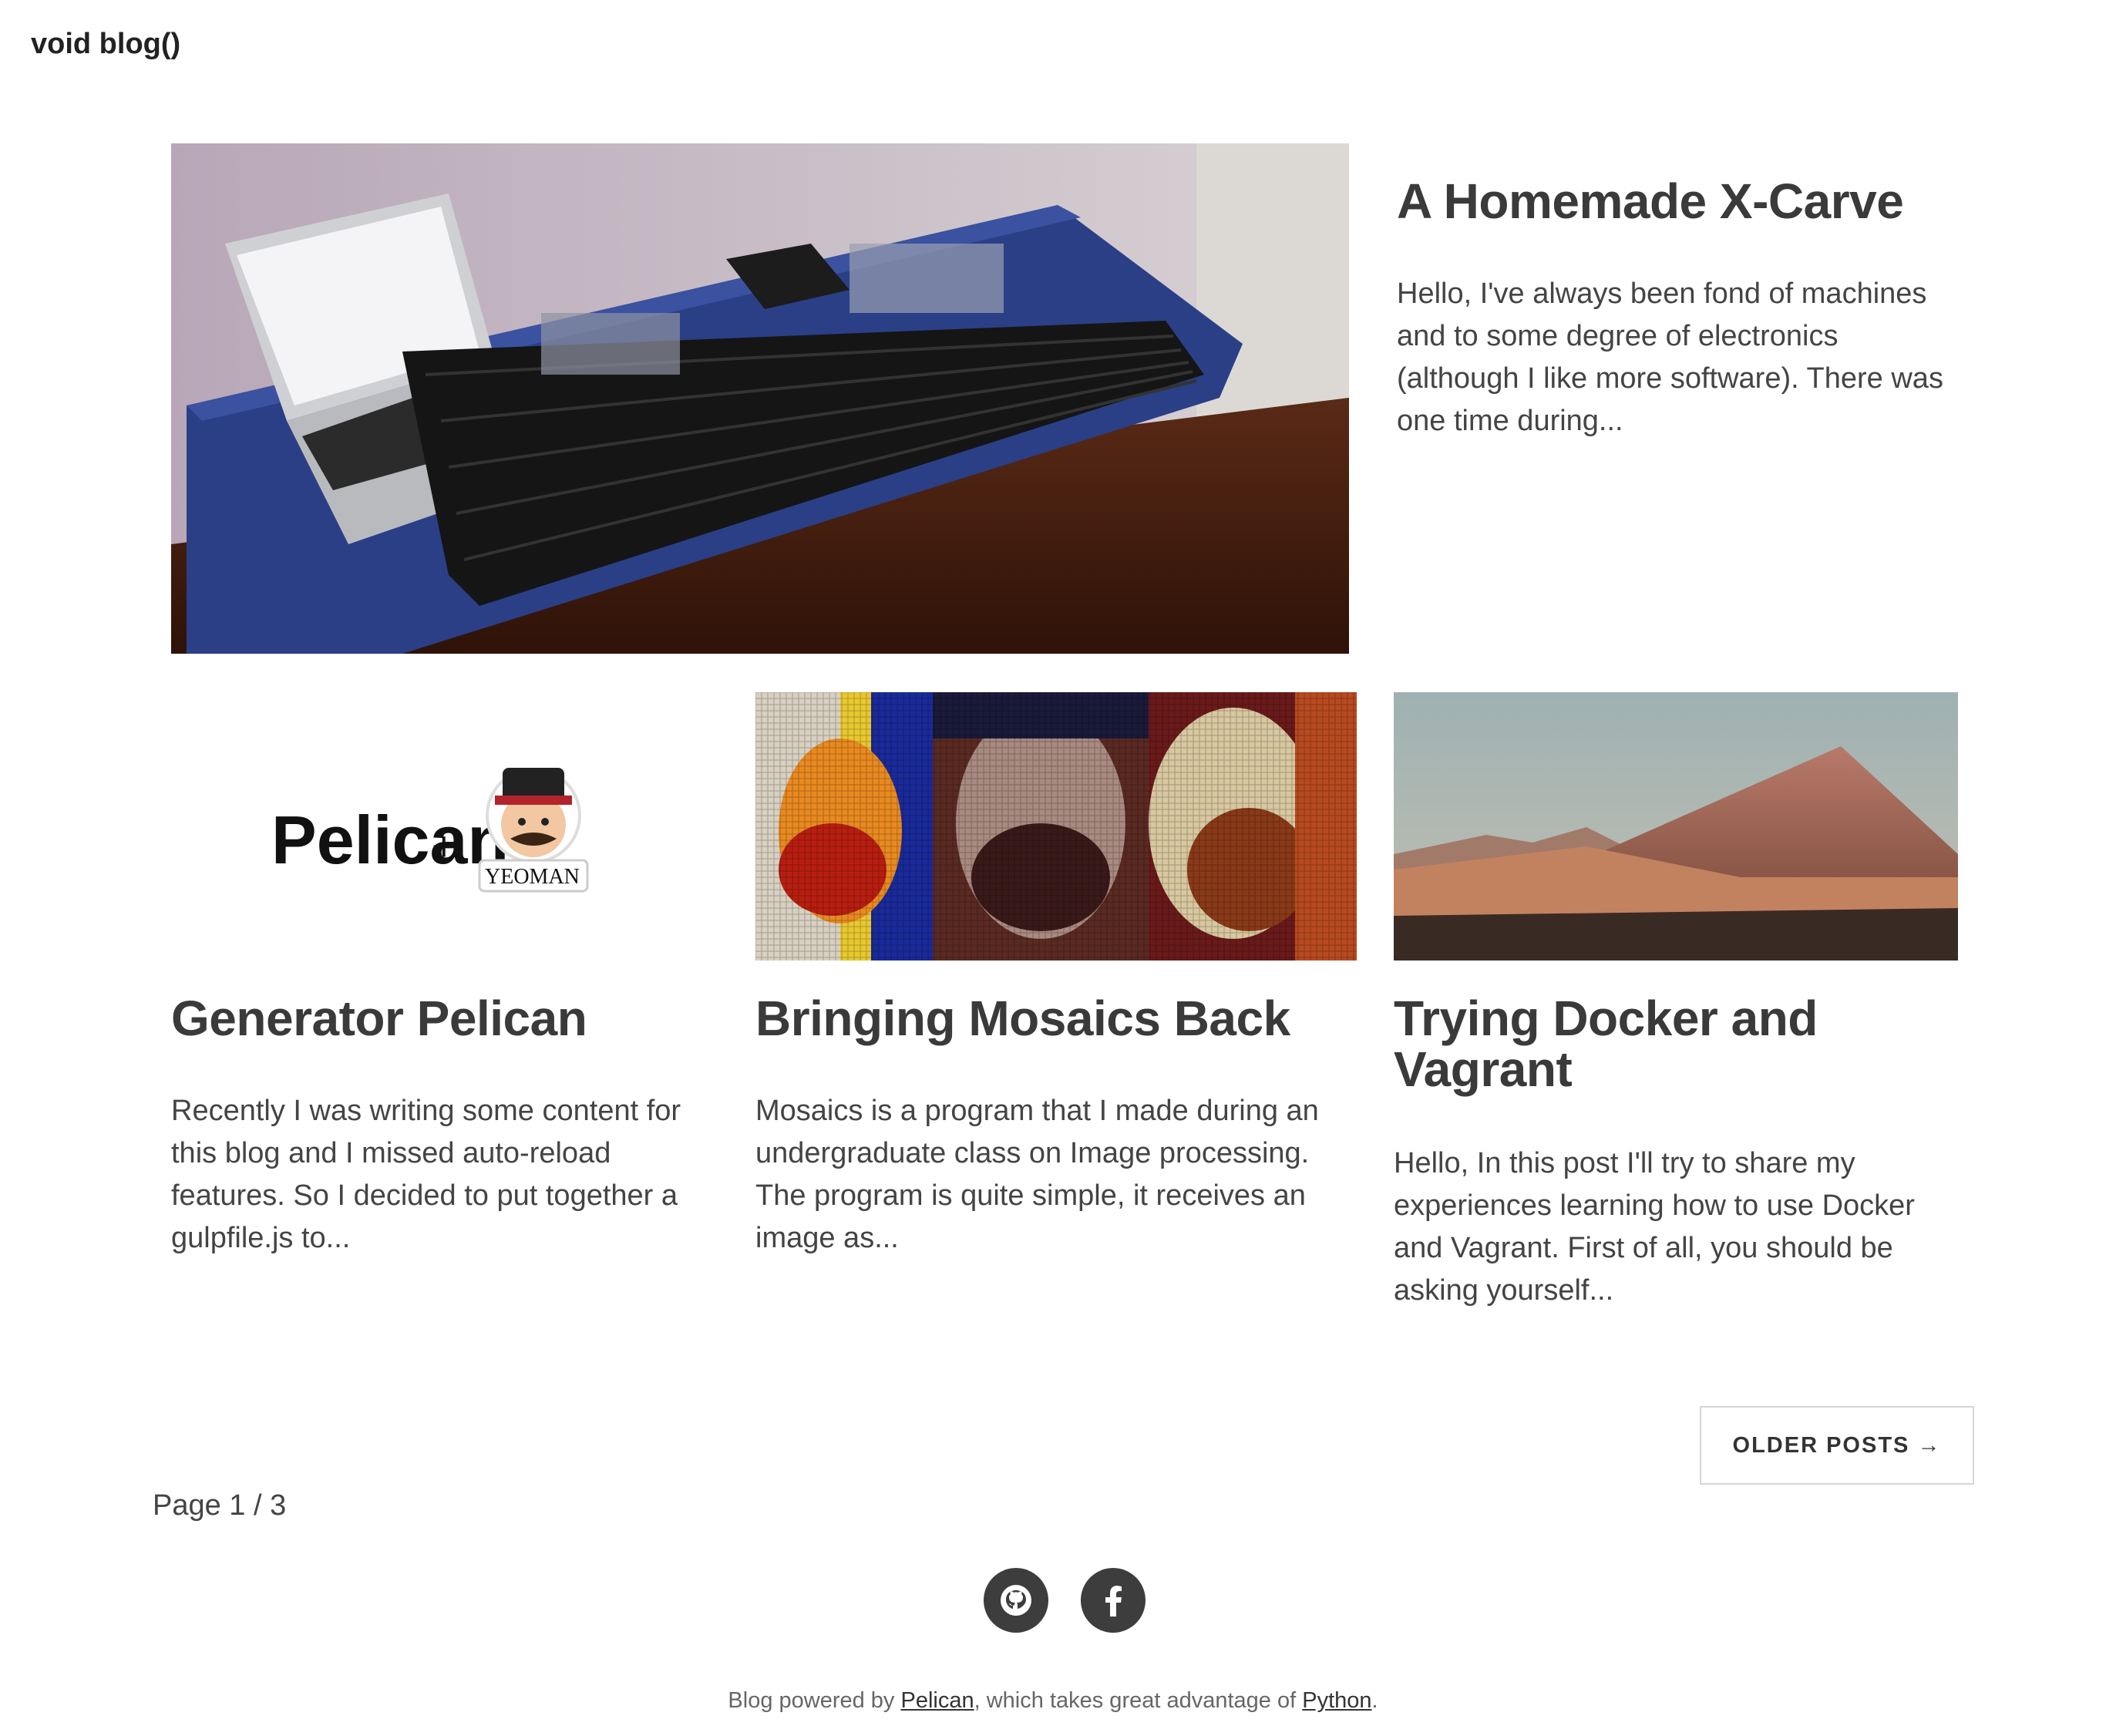  What do you see at coordinates (220, 1505) in the screenshot?
I see `page-indicator: Page 1 / 3` at bounding box center [220, 1505].